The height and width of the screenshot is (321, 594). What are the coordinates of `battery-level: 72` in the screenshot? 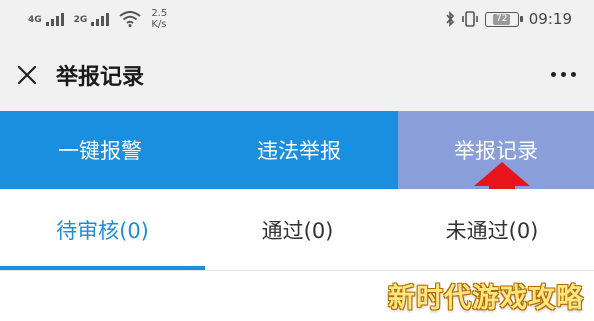 It's located at (502, 19).